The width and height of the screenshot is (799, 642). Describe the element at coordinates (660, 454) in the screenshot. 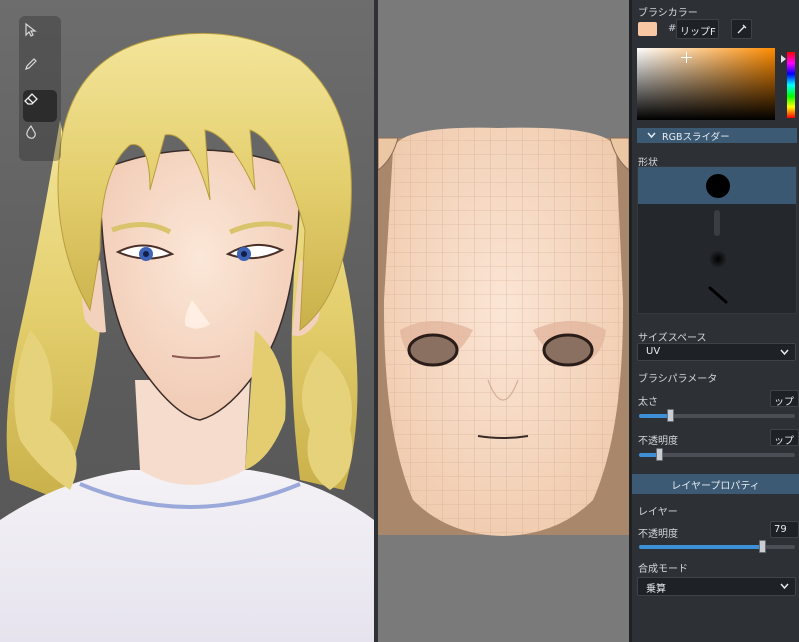

I see `brush-opacity-slider-thumb` at that location.